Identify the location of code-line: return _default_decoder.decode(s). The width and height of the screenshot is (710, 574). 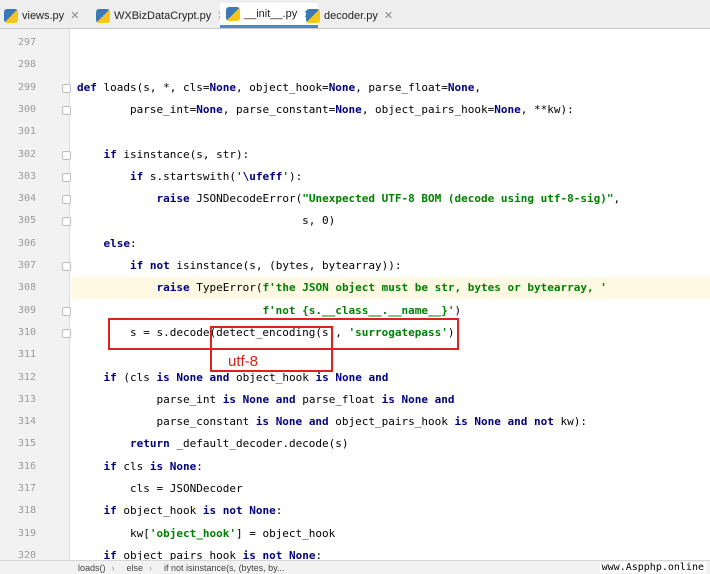
(239, 444).